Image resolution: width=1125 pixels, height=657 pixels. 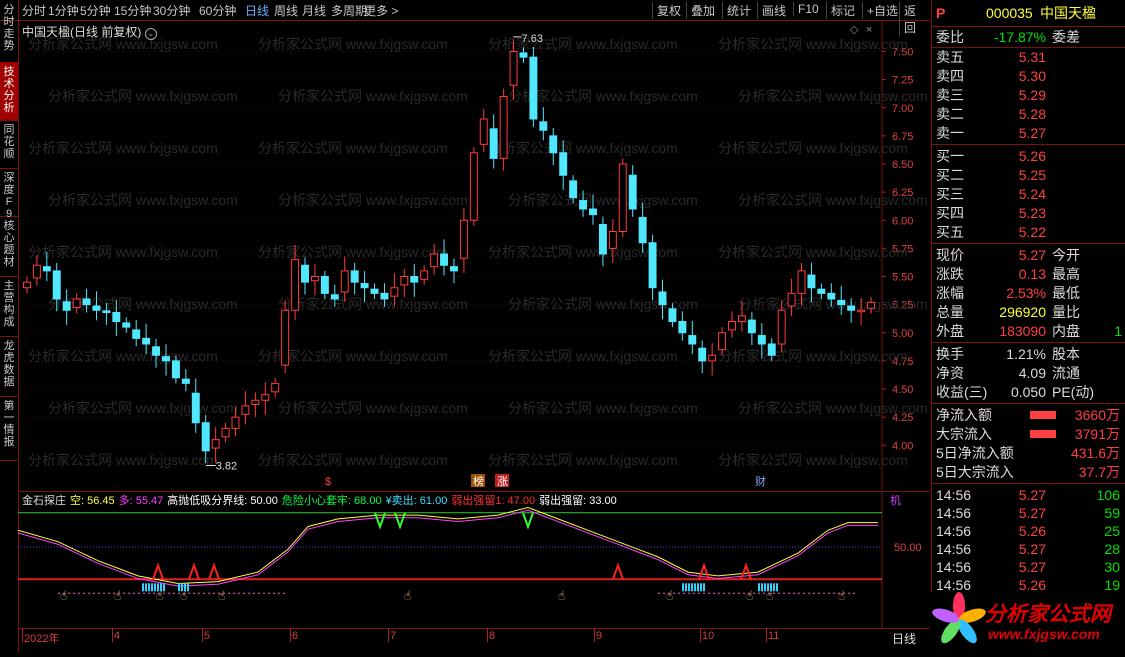 What do you see at coordinates (1066, 354) in the screenshot?
I see `fund-label2: 股本` at bounding box center [1066, 354].